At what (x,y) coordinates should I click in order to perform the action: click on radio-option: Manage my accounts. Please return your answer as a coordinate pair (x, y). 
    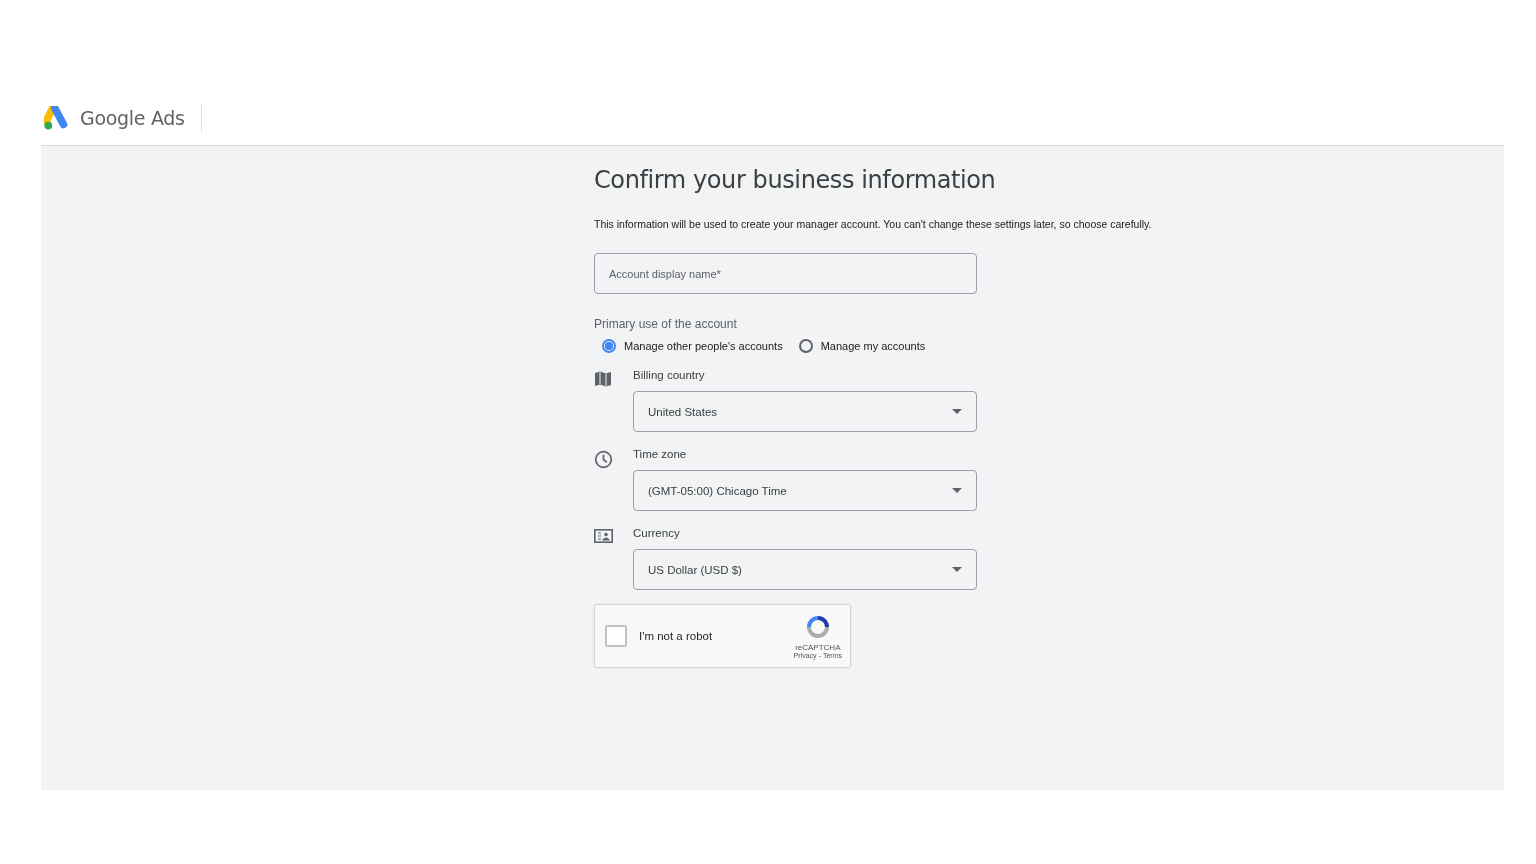
    Looking at the image, I should click on (862, 346).